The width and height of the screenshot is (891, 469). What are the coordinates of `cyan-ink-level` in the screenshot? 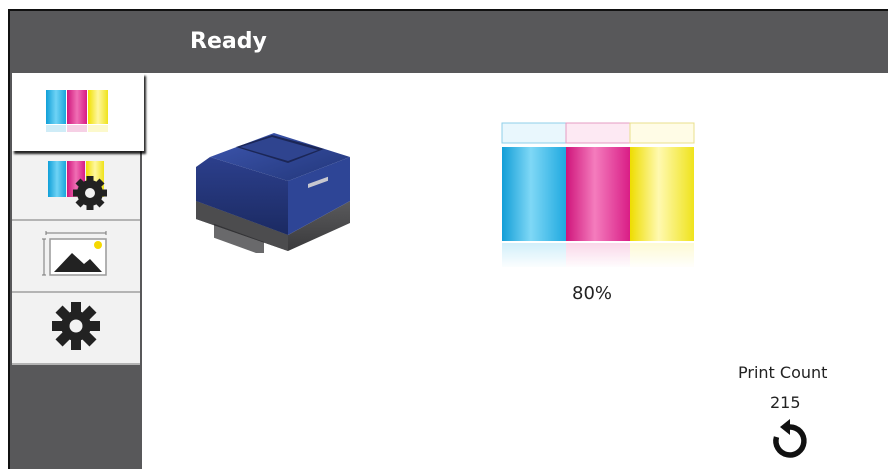 It's located at (534, 194).